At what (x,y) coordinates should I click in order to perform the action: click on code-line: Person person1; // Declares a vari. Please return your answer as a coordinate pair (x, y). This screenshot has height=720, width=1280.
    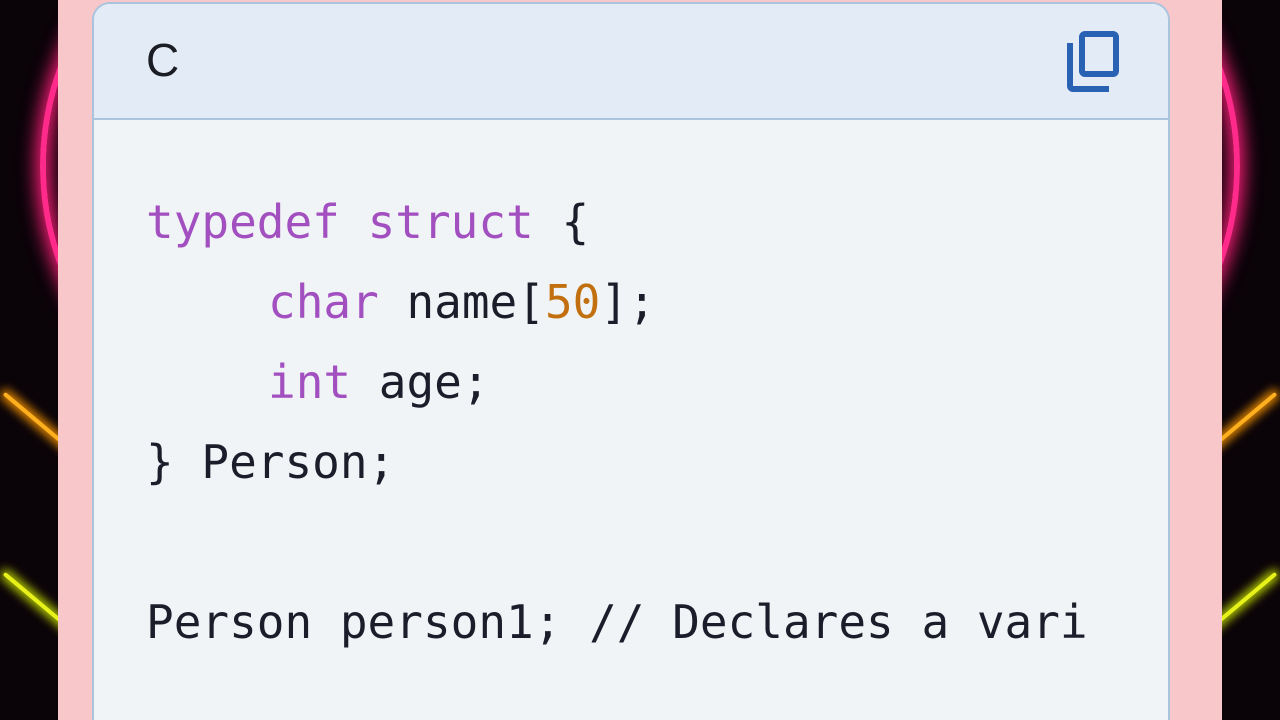
    Looking at the image, I should click on (617, 622).